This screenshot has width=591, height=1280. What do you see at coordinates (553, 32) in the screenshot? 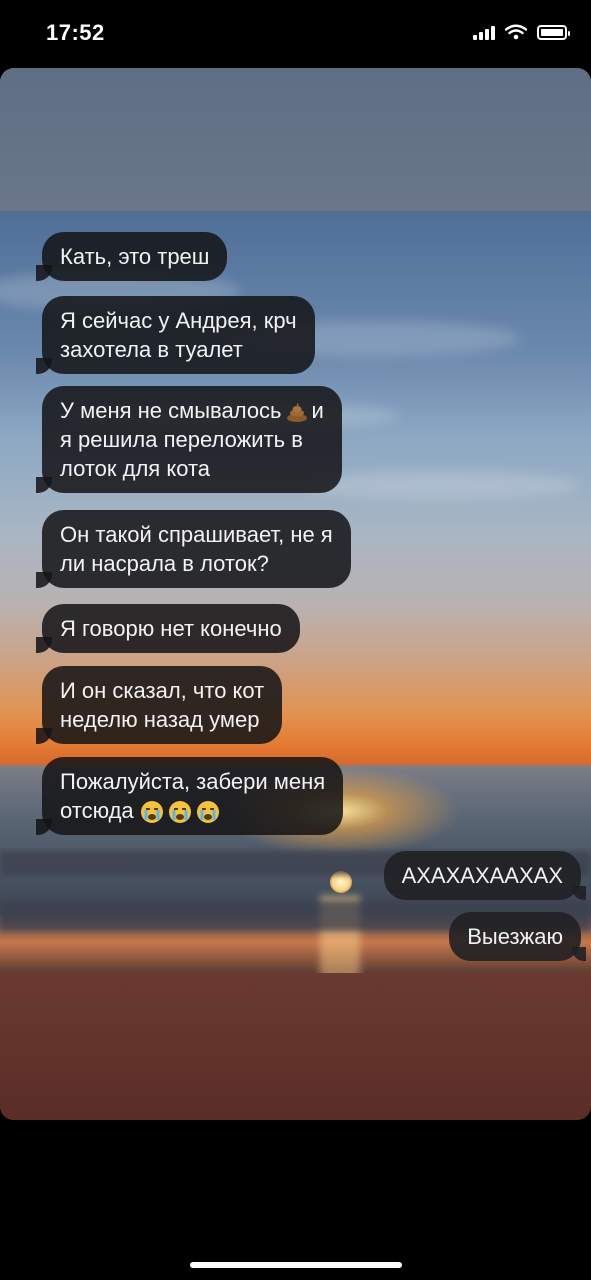
I see `battery-icon` at bounding box center [553, 32].